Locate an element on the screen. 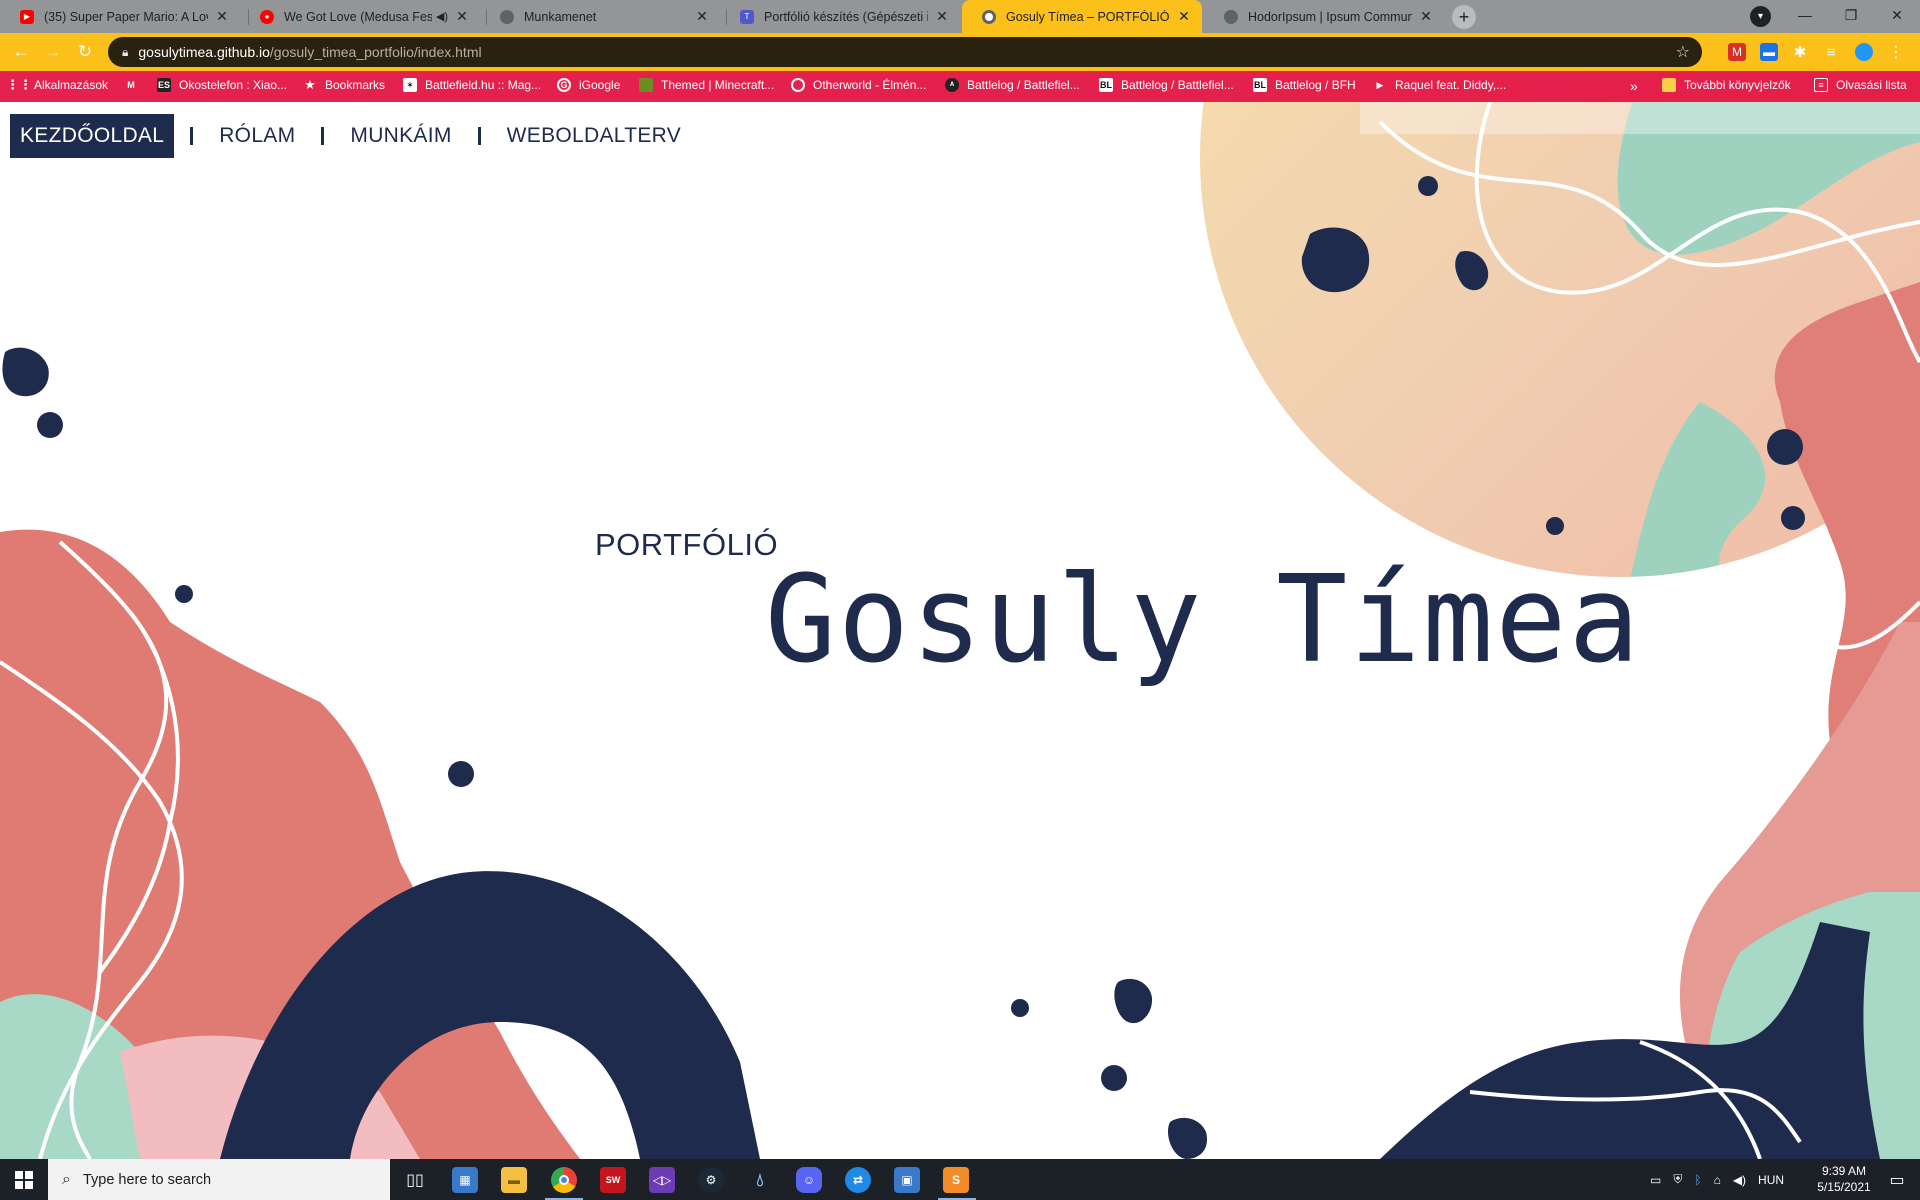  system-tray: ▭ ⛨ ᛒ ⌂ ◀) HUN is located at coordinates (1717, 1179).